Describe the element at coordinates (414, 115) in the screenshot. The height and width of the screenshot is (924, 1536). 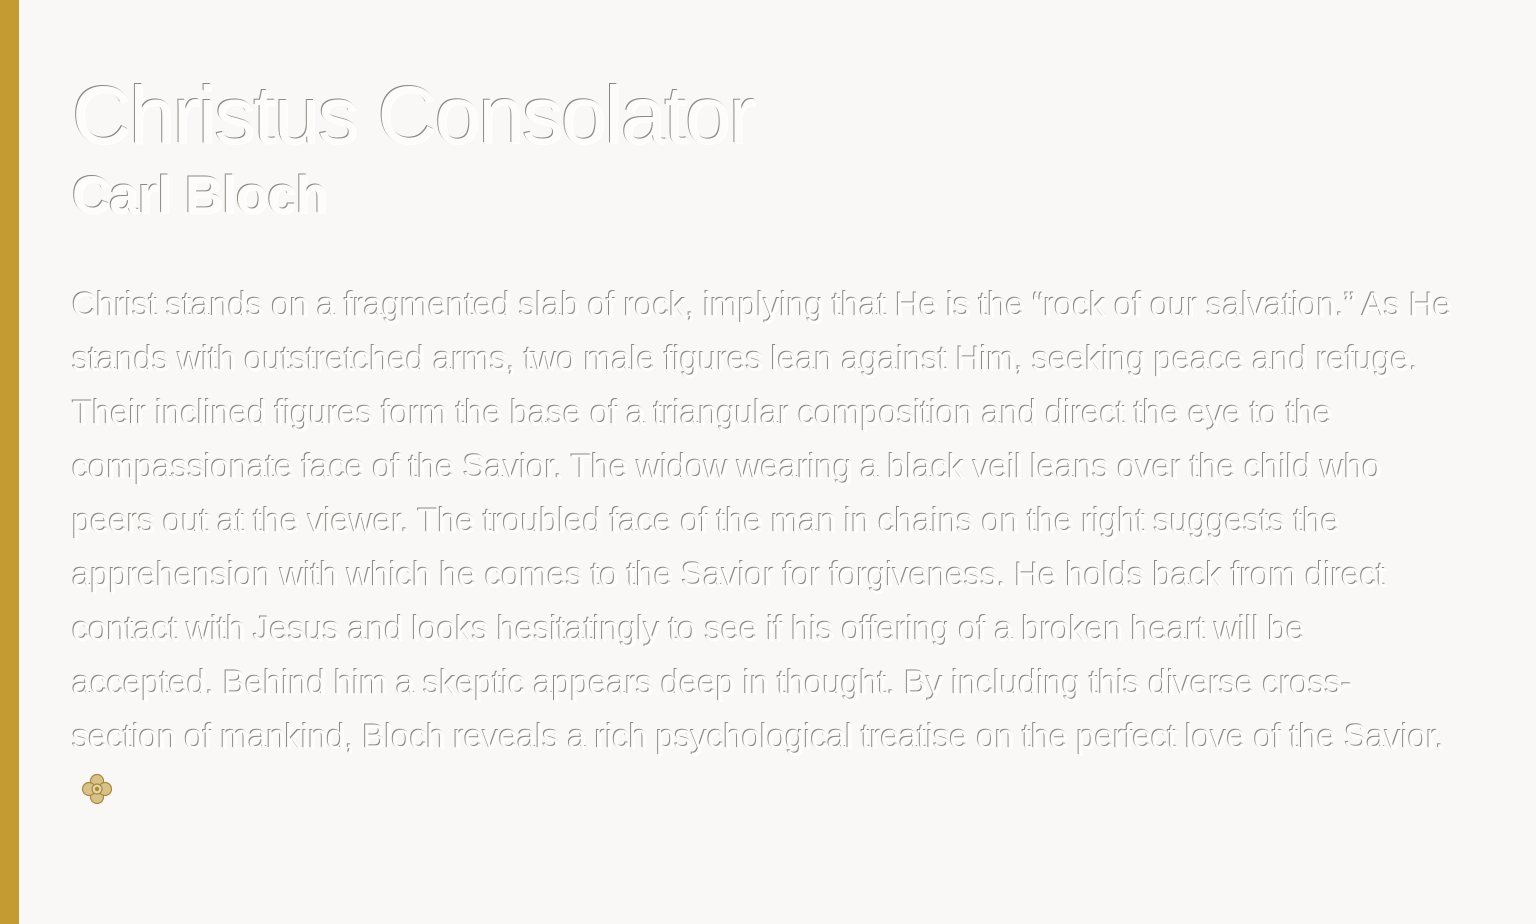
I see `artwork-title: Christus Consolator` at that location.